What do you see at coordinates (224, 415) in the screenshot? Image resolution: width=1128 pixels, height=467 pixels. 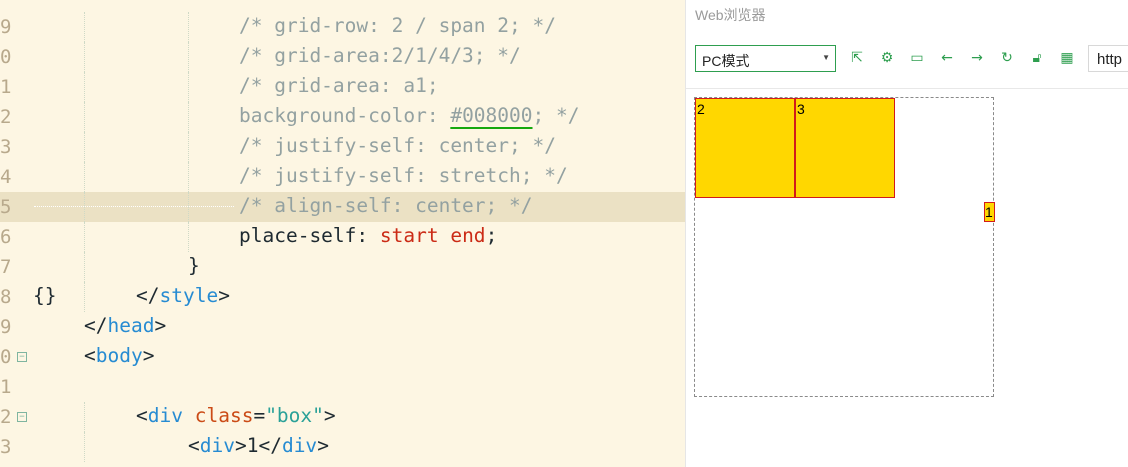 I see `code-token: class` at bounding box center [224, 415].